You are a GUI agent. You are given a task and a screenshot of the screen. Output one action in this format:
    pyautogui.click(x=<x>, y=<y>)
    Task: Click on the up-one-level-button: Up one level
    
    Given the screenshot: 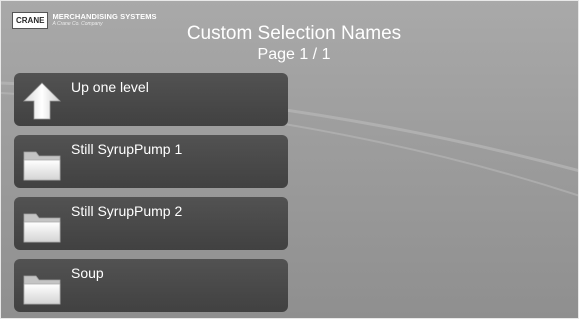 What is the action you would take?
    pyautogui.click(x=151, y=99)
    